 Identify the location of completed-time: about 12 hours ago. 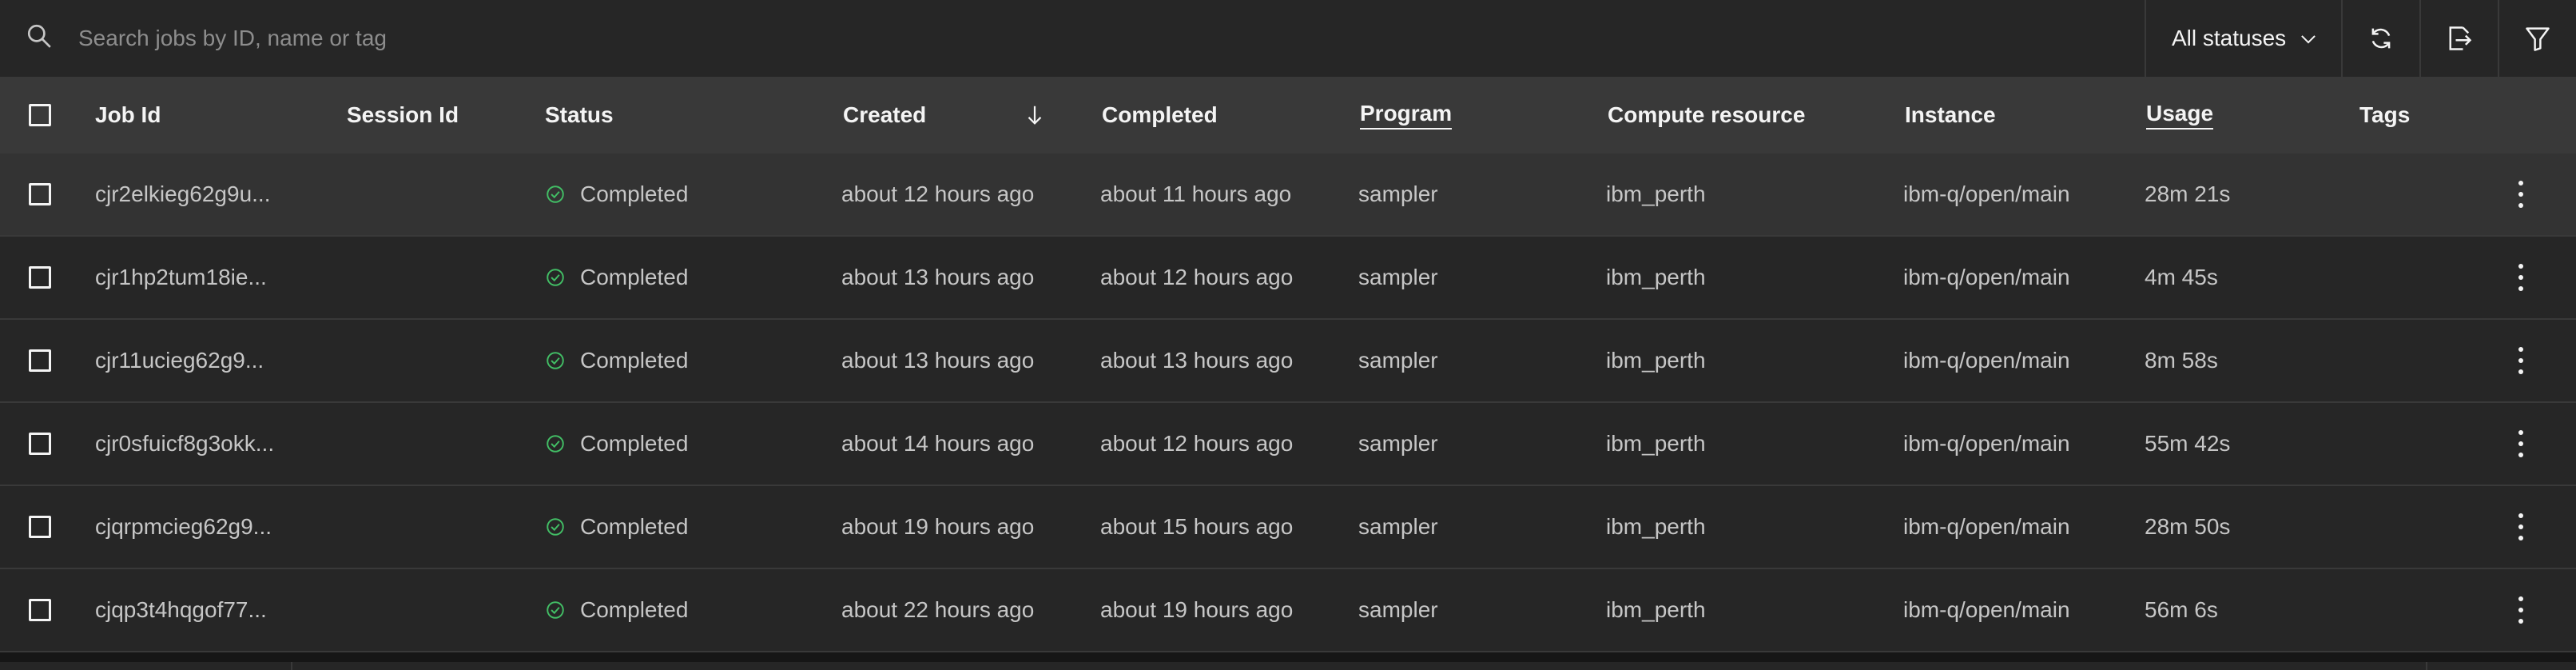
(1197, 277).